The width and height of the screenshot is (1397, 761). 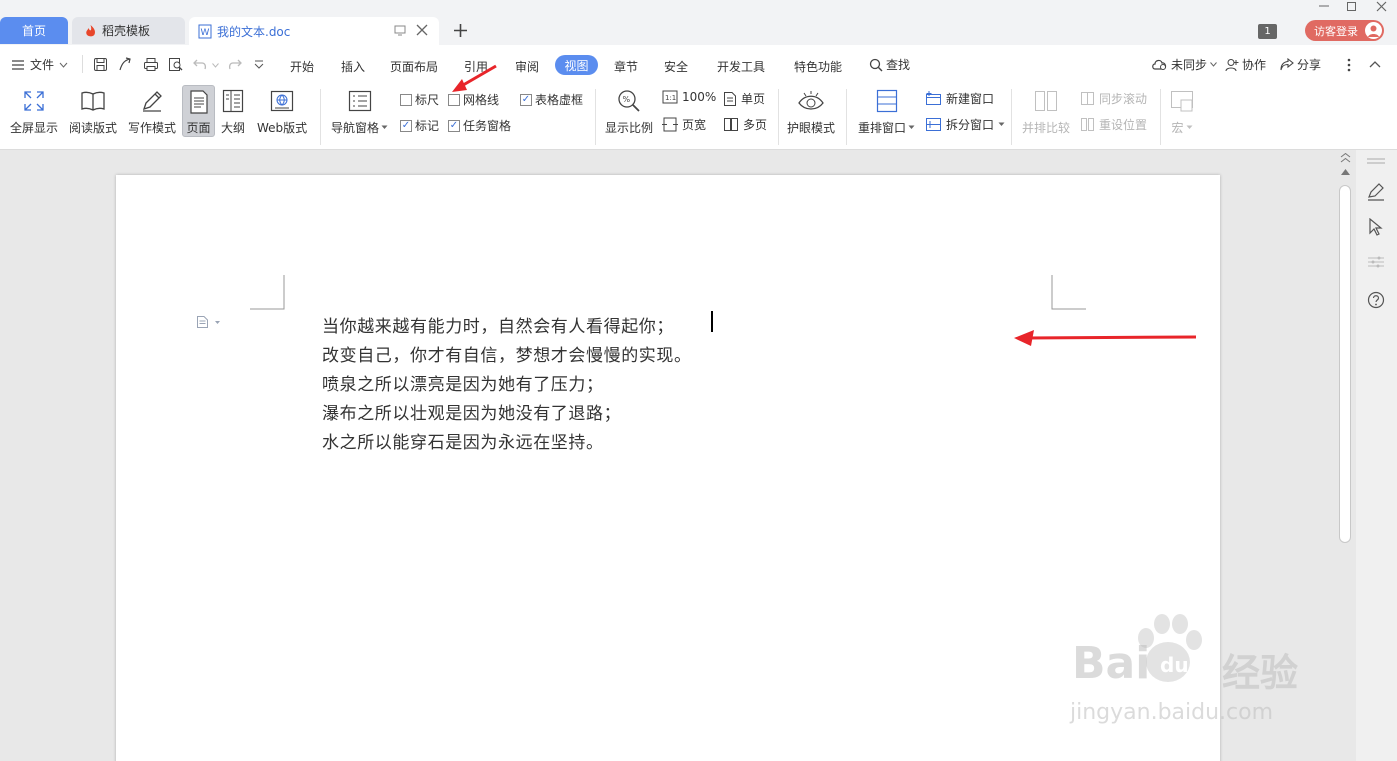 I want to click on close-window-icon, so click(x=1382, y=7).